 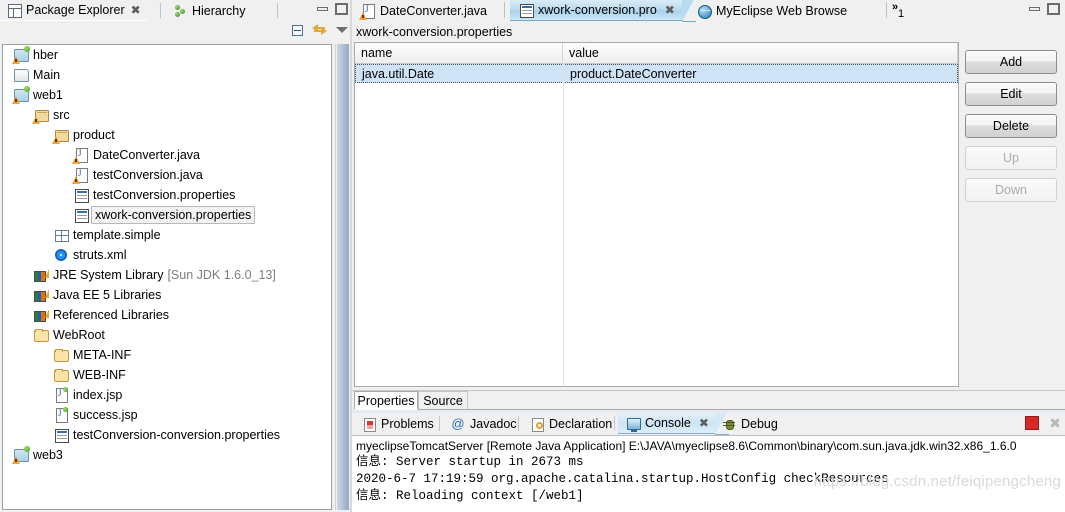 I want to click on view-menu-icon, so click(x=342, y=29).